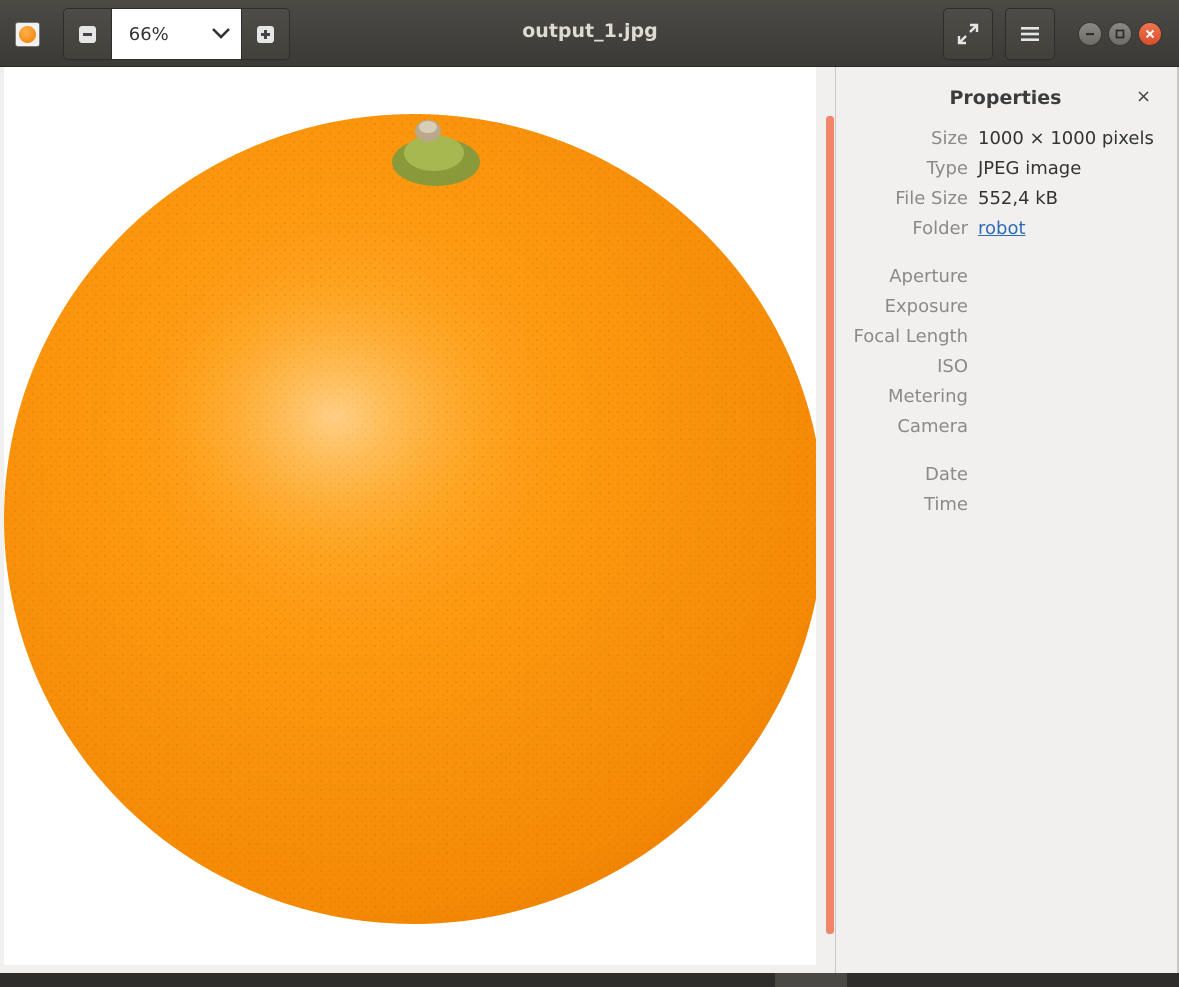  I want to click on prop-row-exposure: Exposure, so click(1006, 309).